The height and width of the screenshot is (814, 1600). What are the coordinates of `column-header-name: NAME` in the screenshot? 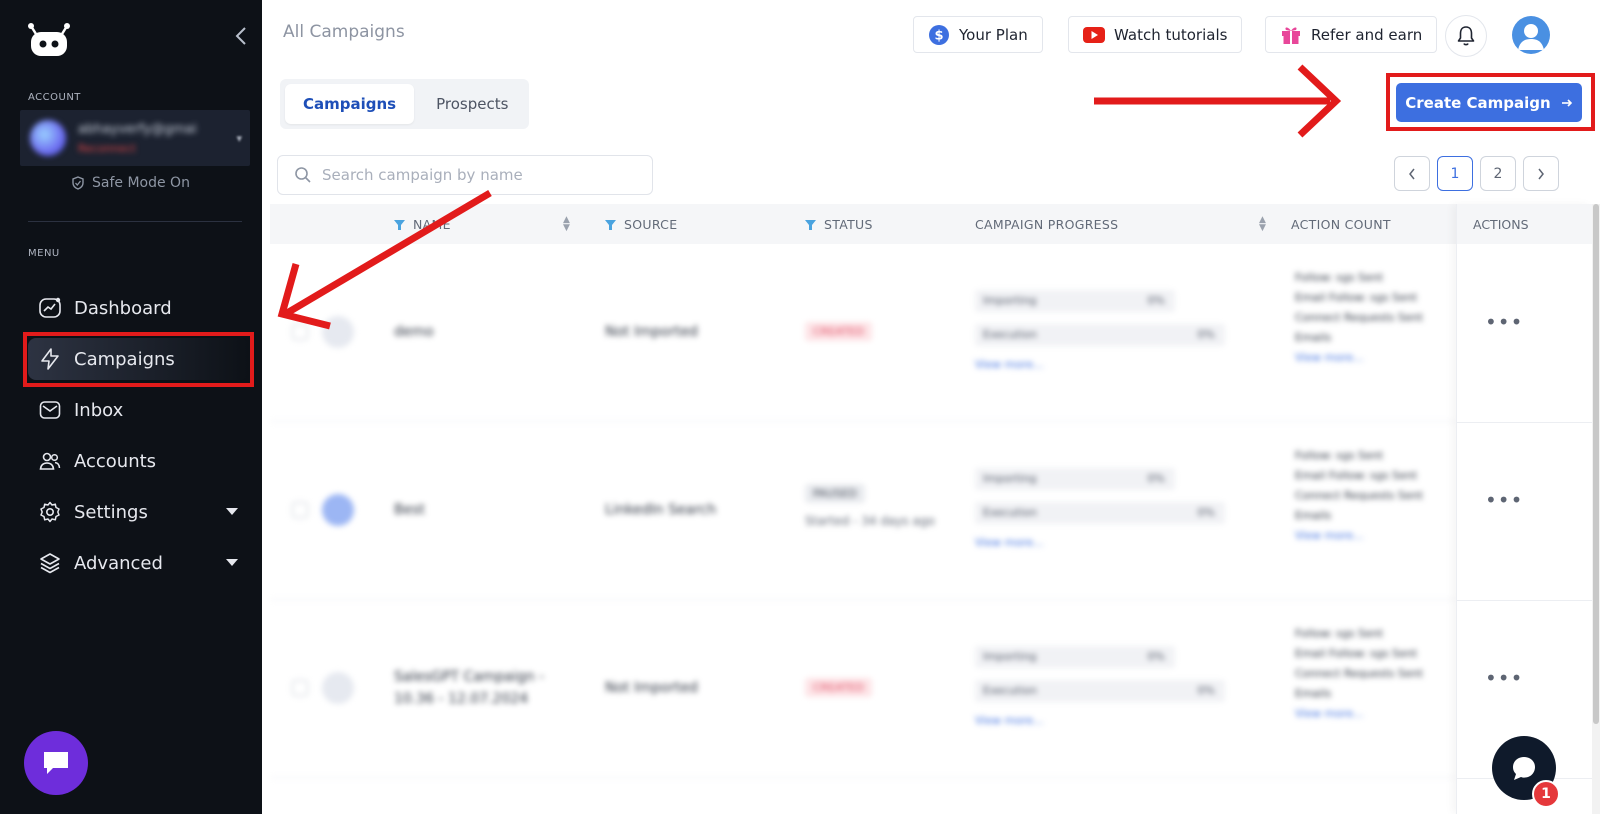 It's located at (422, 224).